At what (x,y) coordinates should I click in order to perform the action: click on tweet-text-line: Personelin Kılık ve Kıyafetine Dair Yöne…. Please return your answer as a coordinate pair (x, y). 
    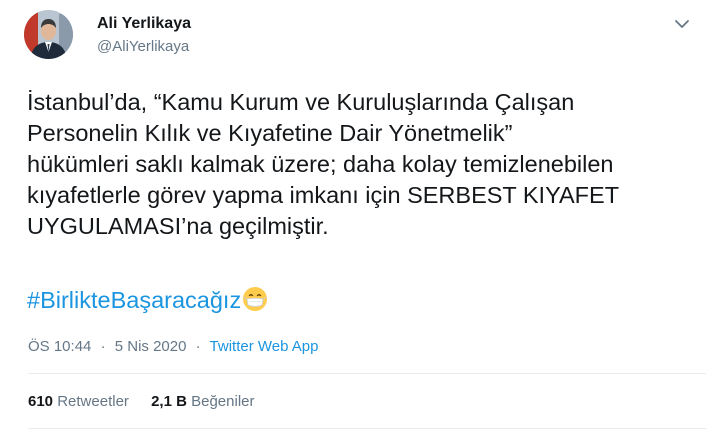
    Looking at the image, I should click on (270, 133).